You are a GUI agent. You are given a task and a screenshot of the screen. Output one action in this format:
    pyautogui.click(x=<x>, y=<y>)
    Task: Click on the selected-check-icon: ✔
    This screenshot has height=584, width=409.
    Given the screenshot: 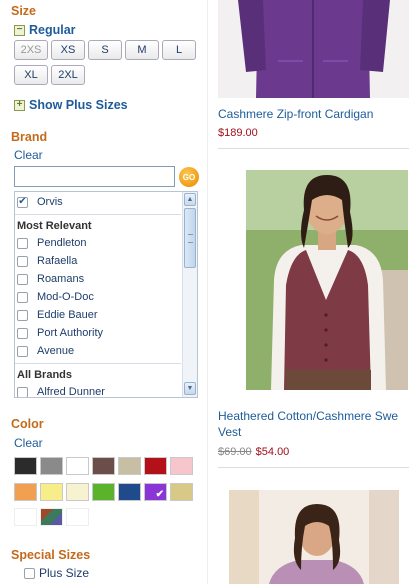 What is the action you would take?
    pyautogui.click(x=159, y=494)
    